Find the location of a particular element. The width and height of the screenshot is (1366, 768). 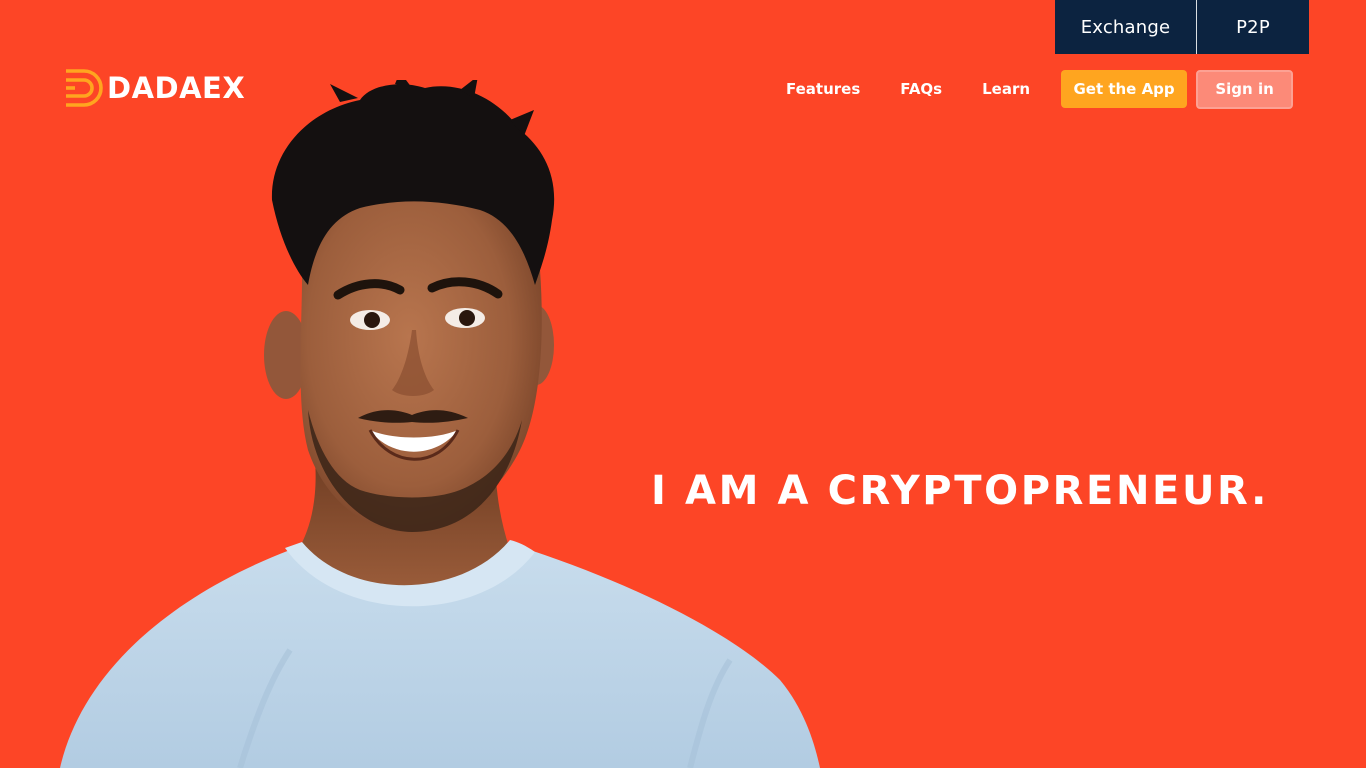

hero-headline: I AM A CRYPTOPRENEUR. is located at coordinates (960, 491).